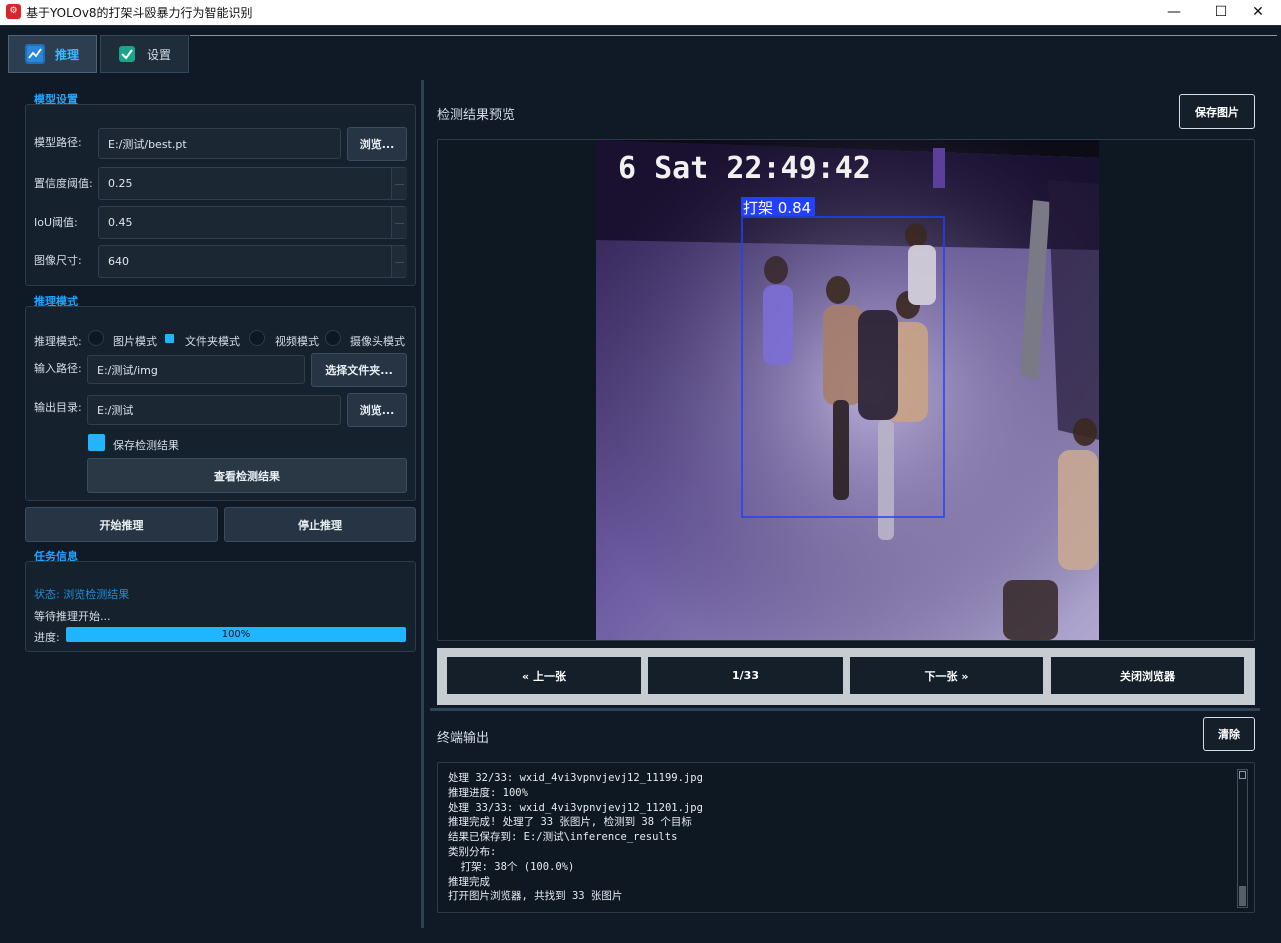  I want to click on view-results-button: 查看检测结果, so click(247, 475).